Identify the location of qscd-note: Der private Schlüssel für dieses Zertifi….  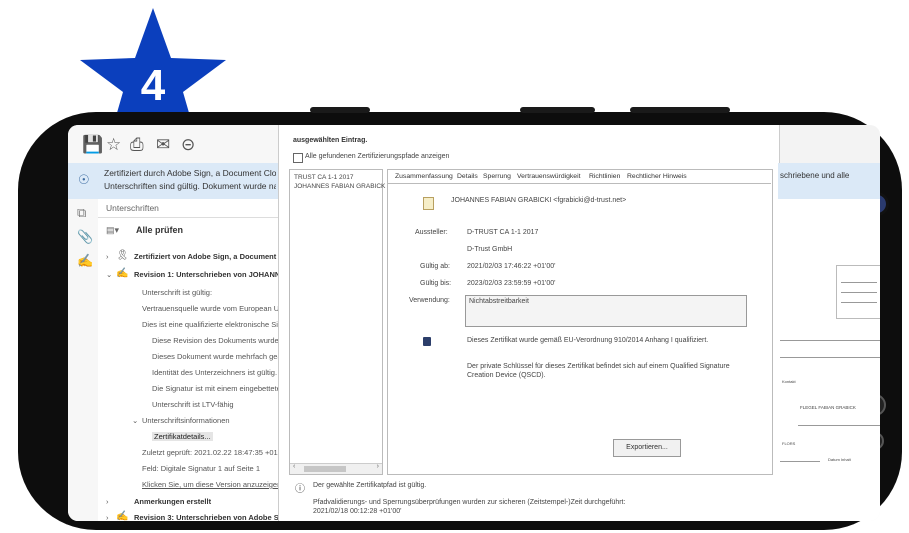
(598, 366).